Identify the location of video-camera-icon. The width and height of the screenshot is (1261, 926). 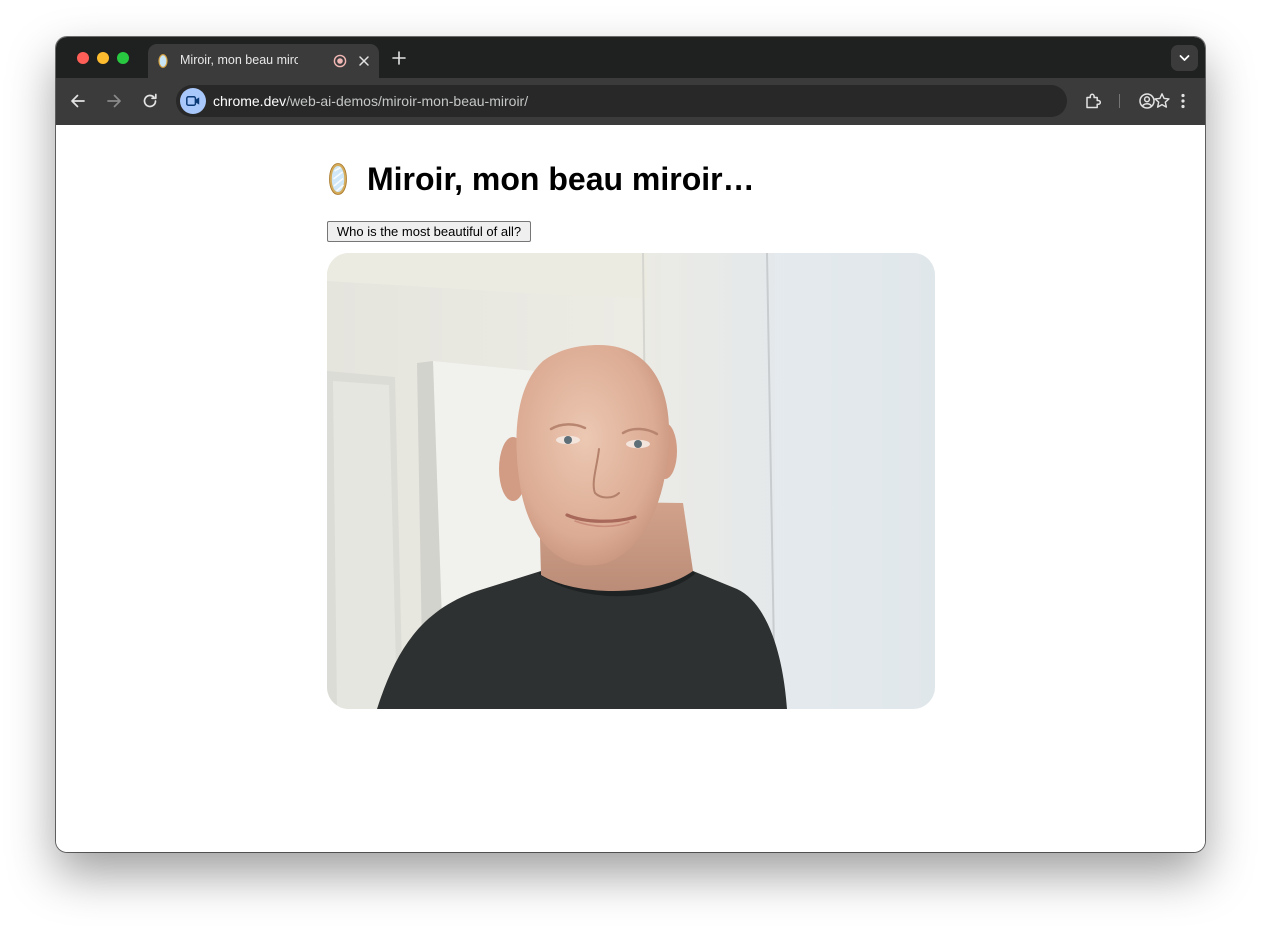
(193, 101).